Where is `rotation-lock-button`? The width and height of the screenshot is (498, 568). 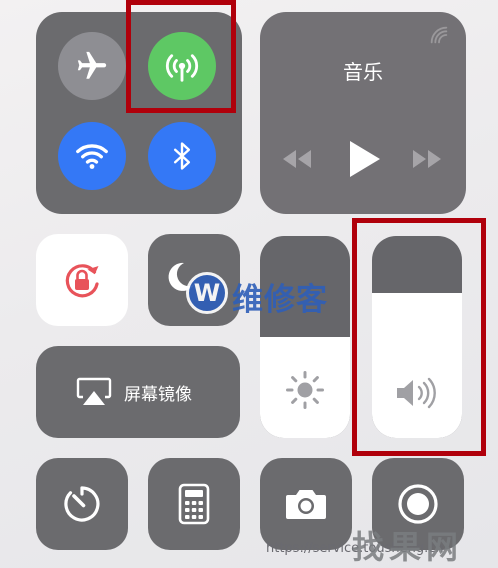 rotation-lock-button is located at coordinates (82, 280).